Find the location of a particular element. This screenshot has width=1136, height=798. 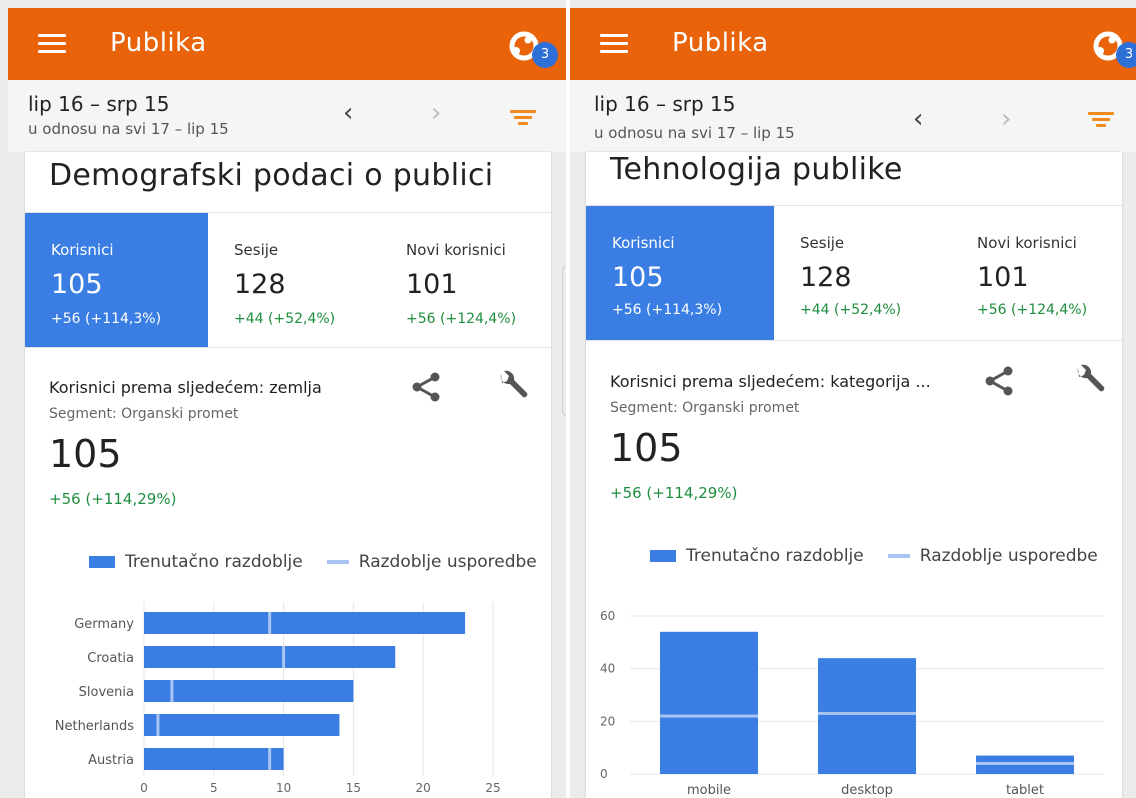

metric-label: Novi korisnici is located at coordinates (456, 250).